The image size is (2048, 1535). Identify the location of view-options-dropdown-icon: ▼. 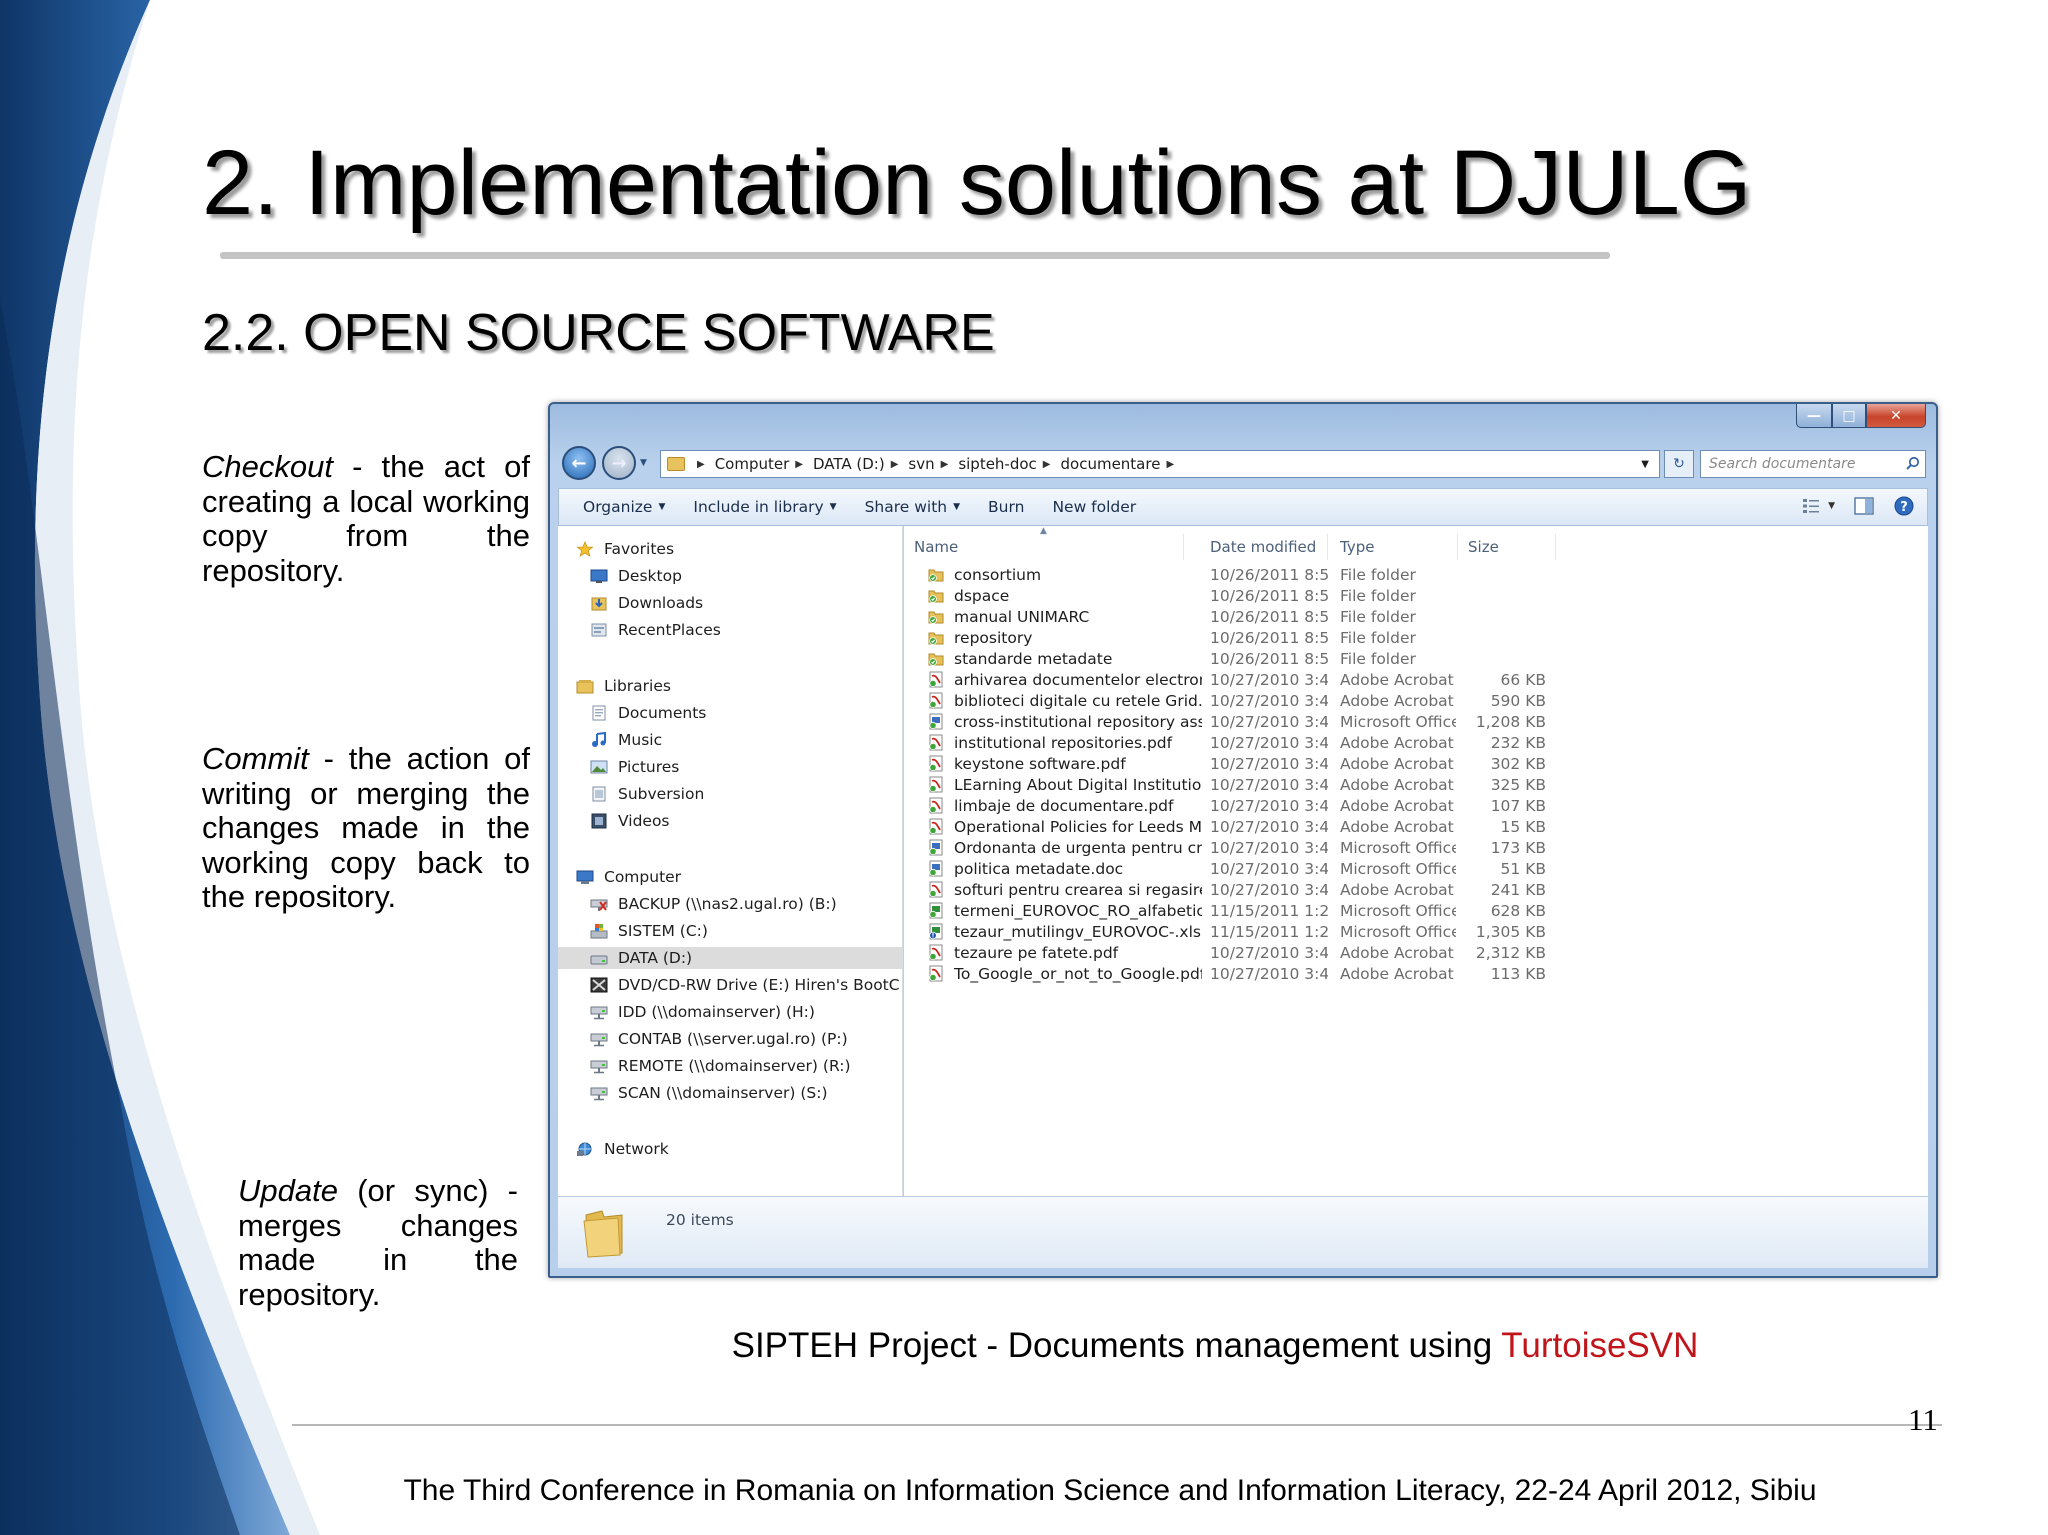
(1831, 506).